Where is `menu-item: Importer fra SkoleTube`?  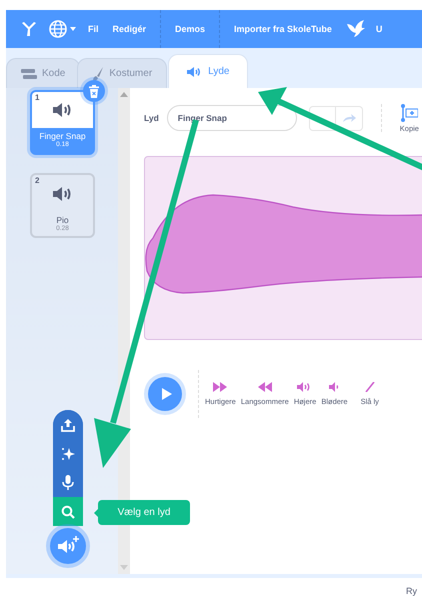 menu-item: Importer fra SkoleTube is located at coordinates (283, 29).